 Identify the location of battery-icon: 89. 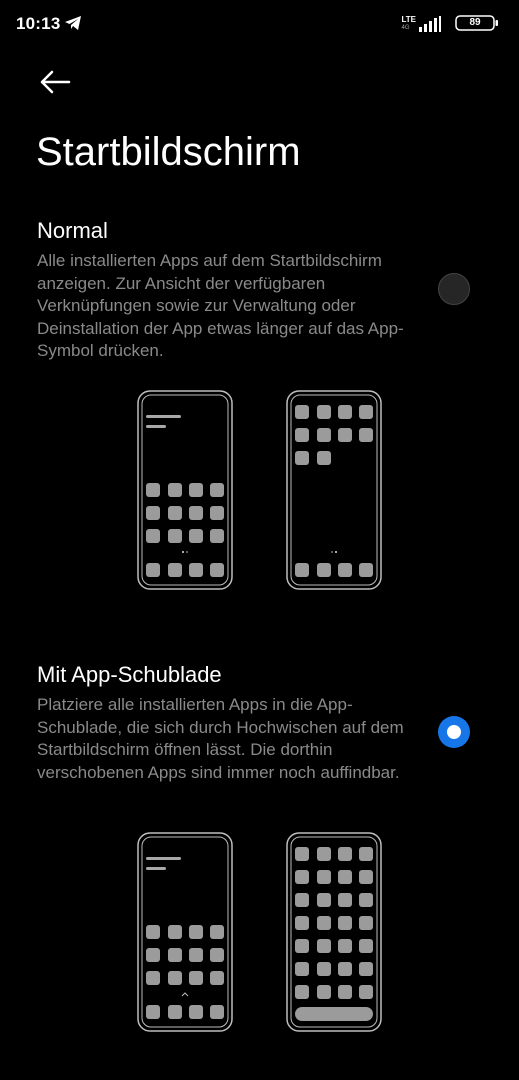
(477, 23).